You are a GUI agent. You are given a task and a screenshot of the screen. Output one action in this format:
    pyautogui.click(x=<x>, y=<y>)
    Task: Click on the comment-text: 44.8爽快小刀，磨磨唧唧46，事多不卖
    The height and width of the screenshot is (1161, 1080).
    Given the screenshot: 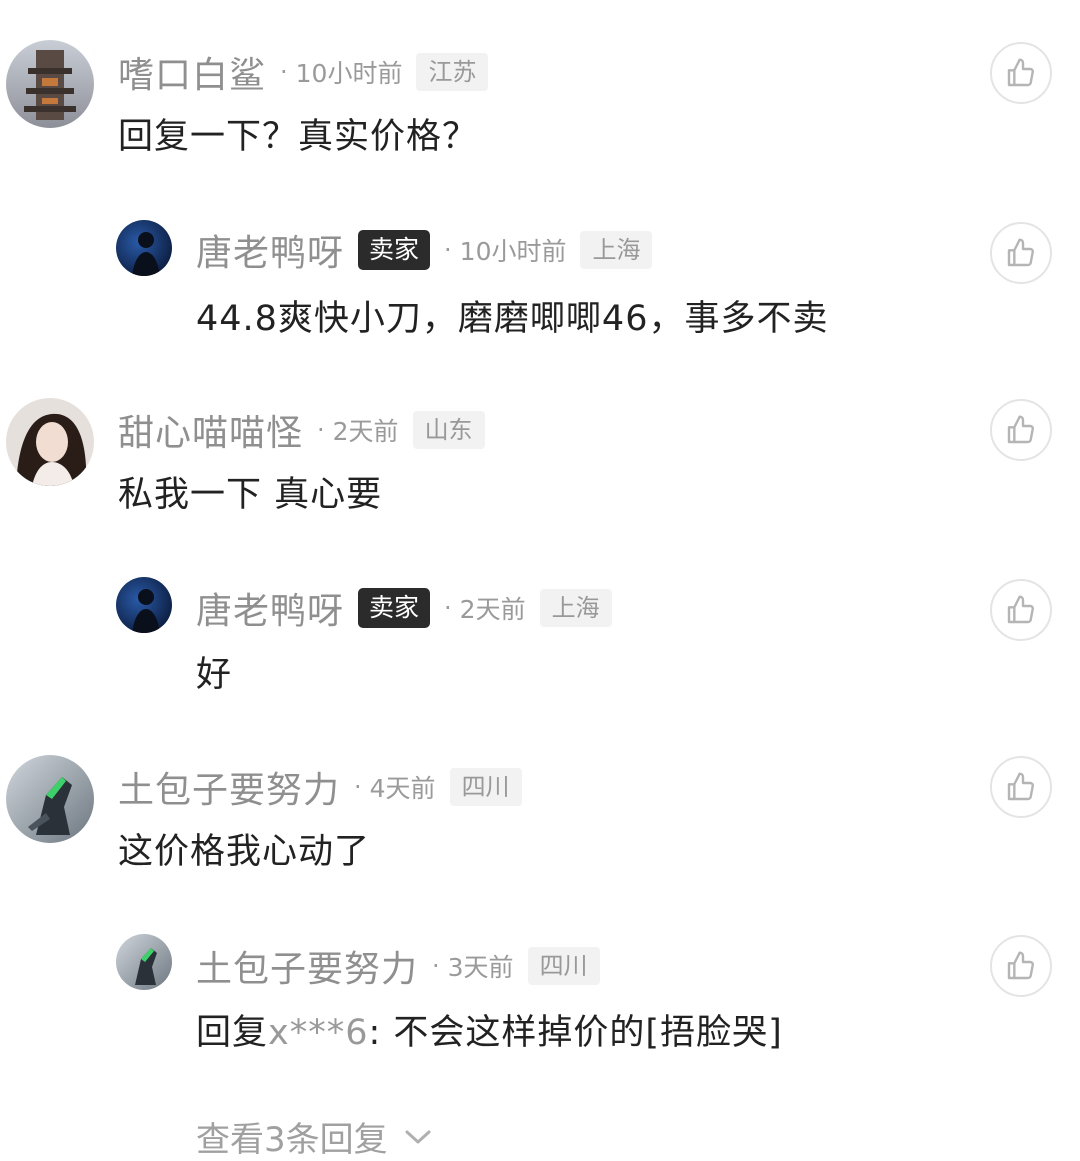 What is the action you would take?
    pyautogui.click(x=512, y=315)
    